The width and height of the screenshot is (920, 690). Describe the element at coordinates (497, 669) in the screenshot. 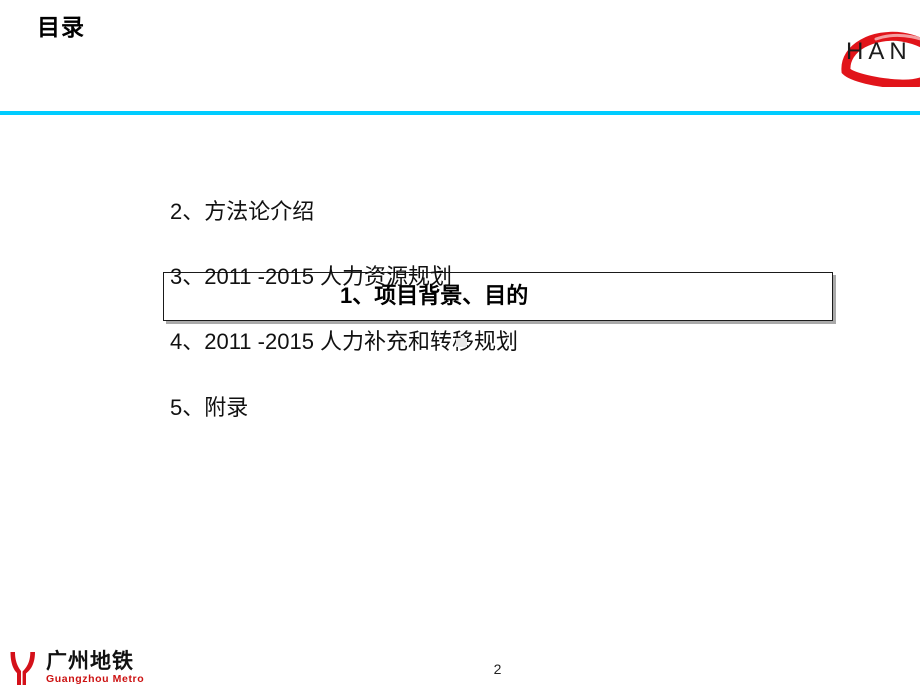

I see `page-number: 2` at that location.